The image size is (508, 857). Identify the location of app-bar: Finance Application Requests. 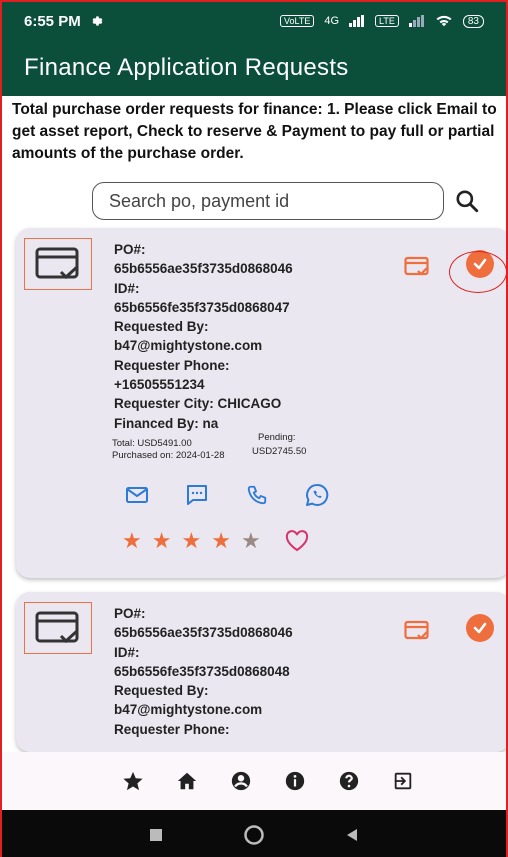
(254, 68).